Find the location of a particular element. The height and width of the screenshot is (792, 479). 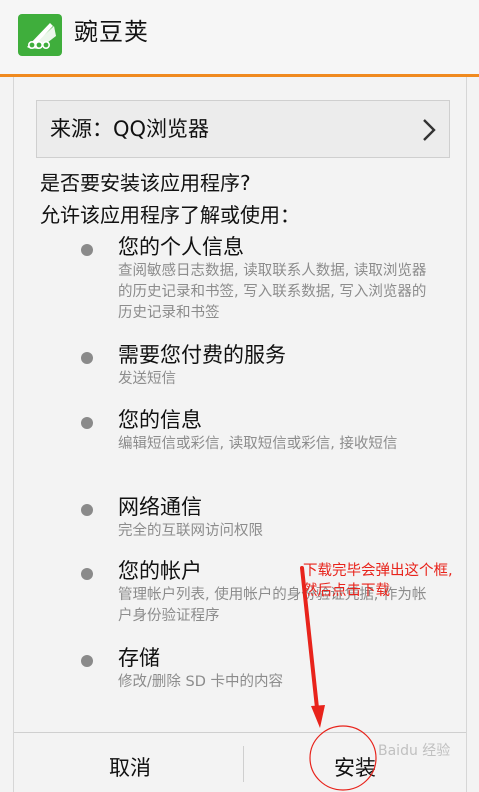

permission-intro: 允许该应用程序了解或使用： is located at coordinates (170, 215).